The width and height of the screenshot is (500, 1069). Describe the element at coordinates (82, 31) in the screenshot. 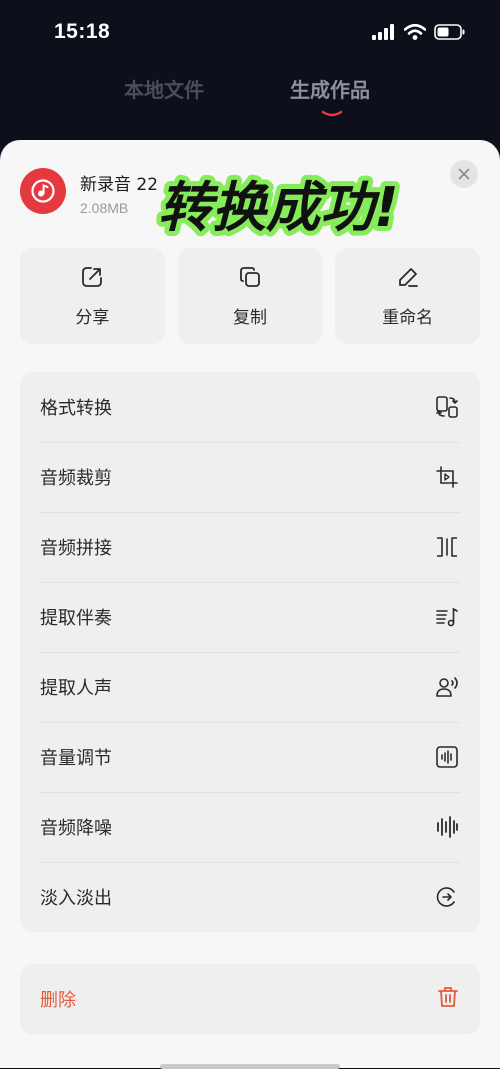

I see `status-time: 15:18` at that location.